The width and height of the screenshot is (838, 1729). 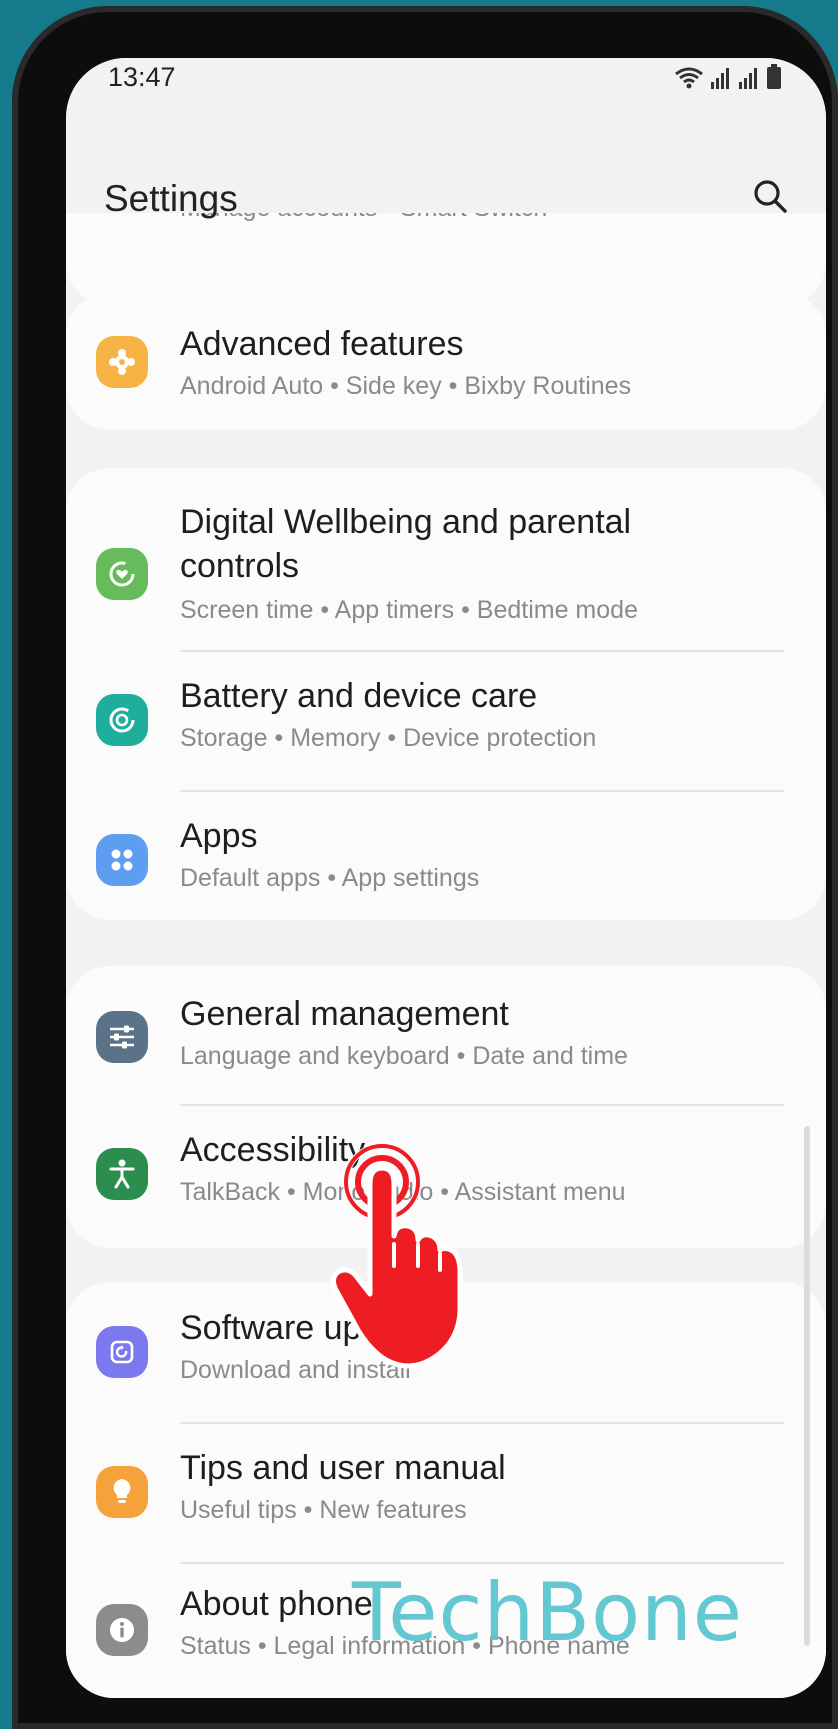 What do you see at coordinates (406, 386) in the screenshot?
I see `item-subtitle: Android Auto • Side key • Bixby Routines` at bounding box center [406, 386].